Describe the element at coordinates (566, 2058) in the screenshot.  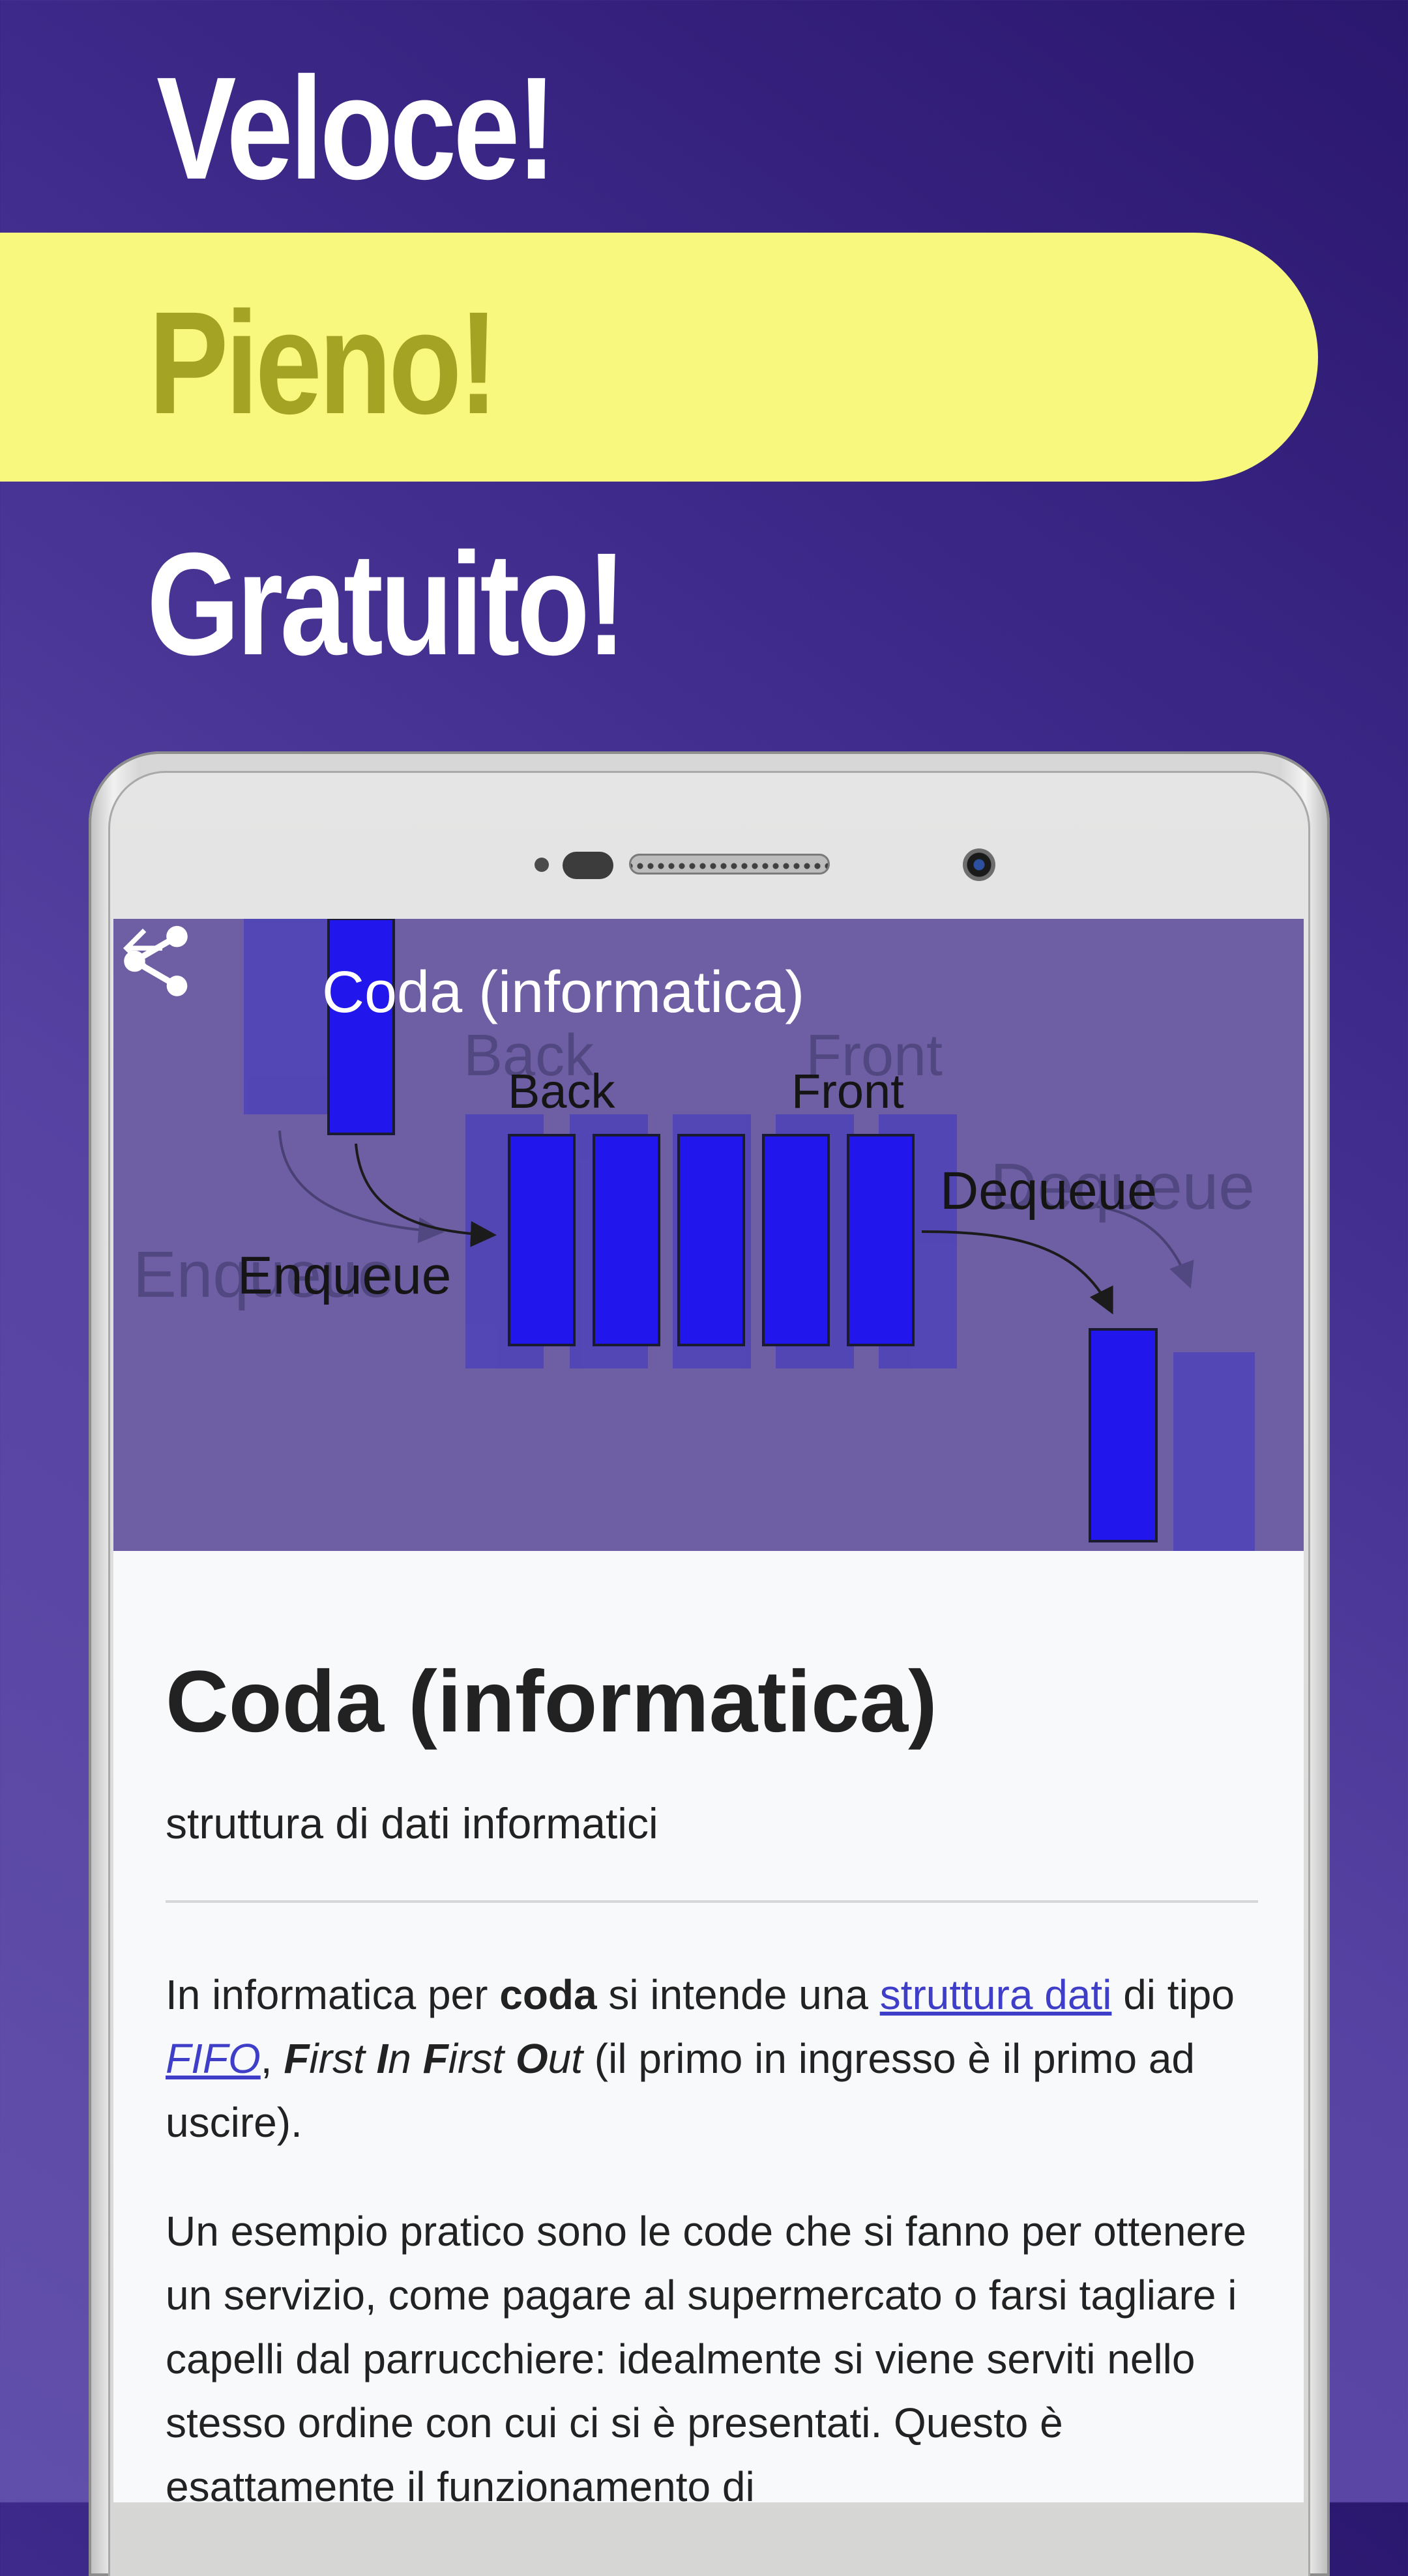
I see `text: ut` at that location.